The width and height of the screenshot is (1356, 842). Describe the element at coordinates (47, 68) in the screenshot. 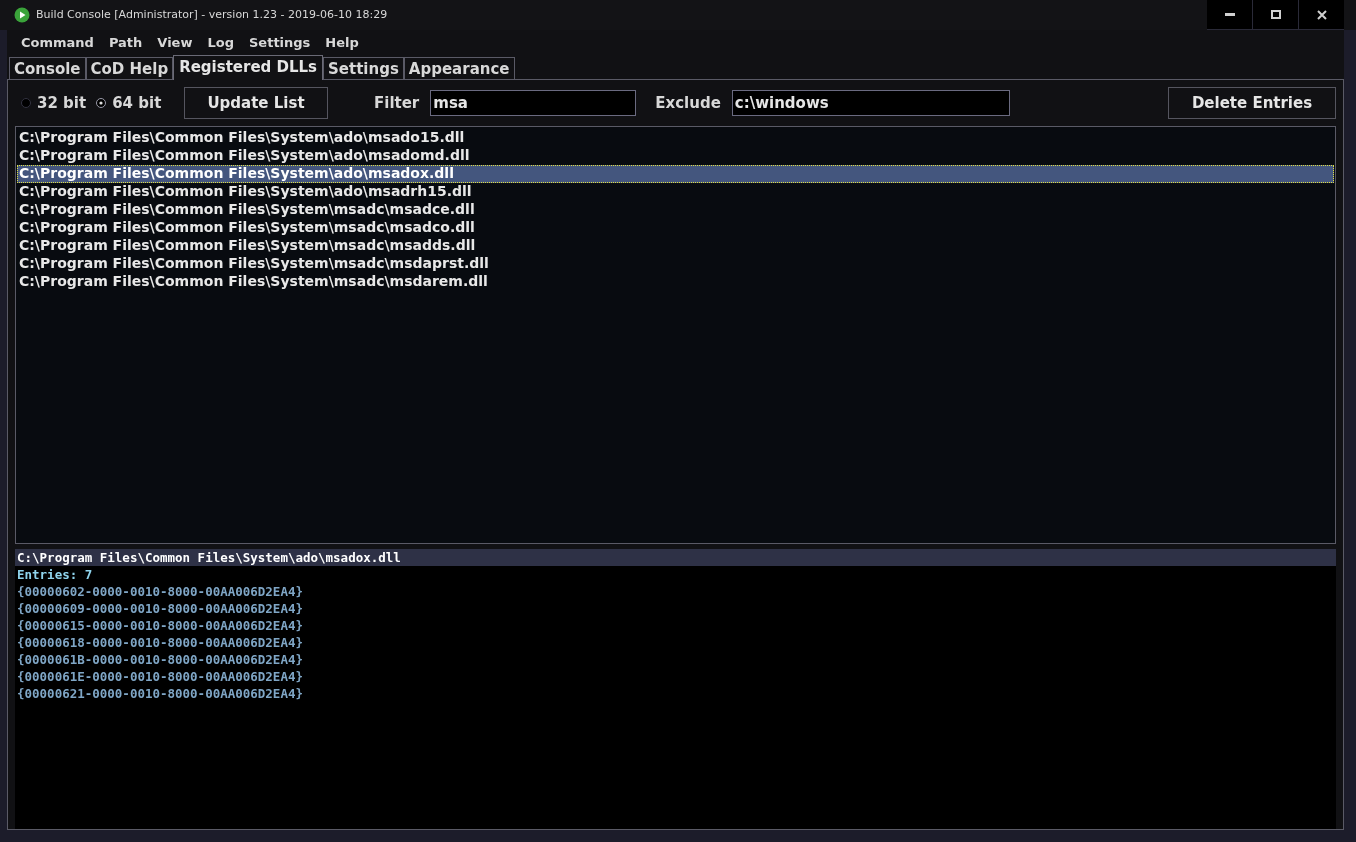

I see `tab: Console` at that location.